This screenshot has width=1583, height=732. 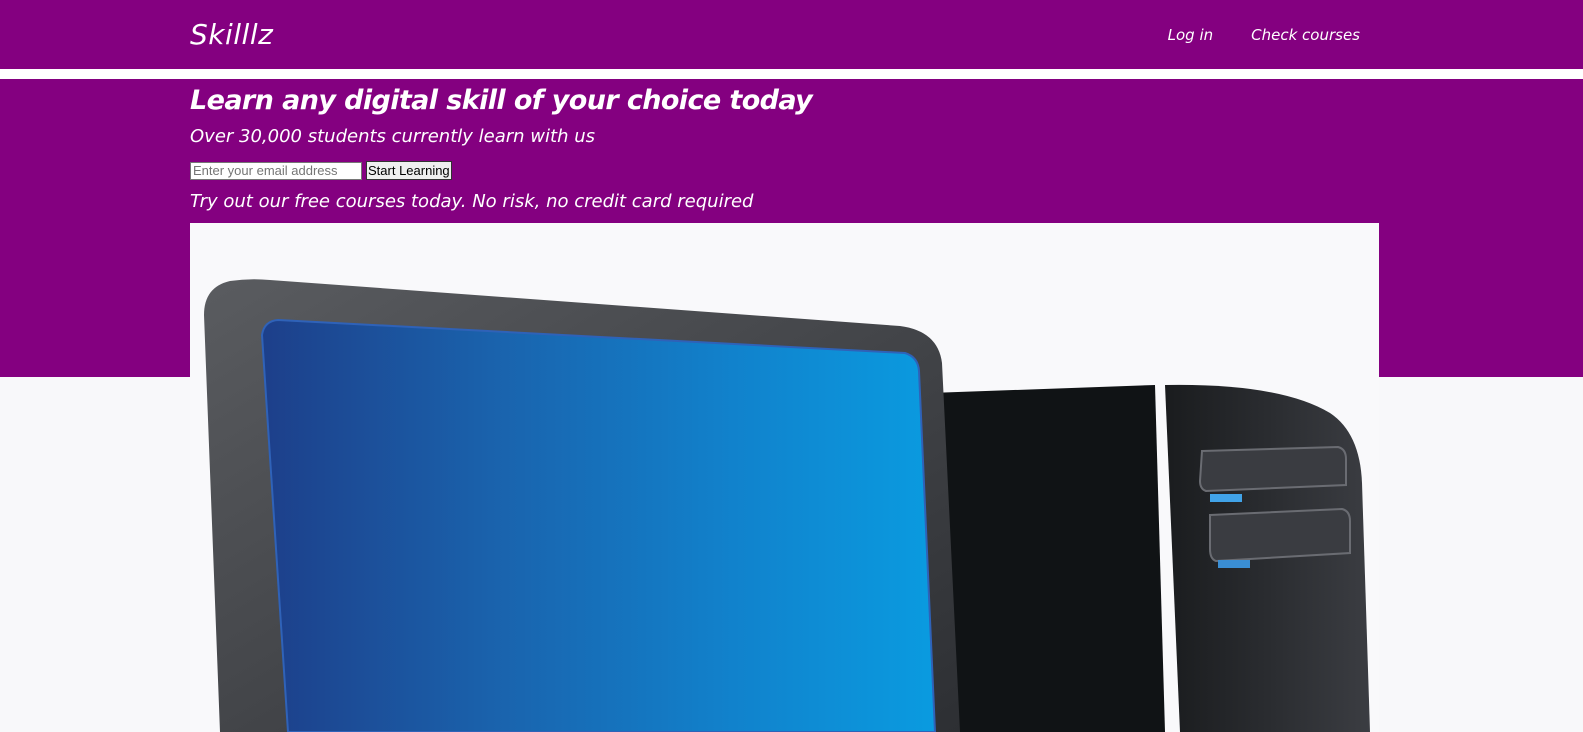 I want to click on signup-form: Start Learning, so click(x=321, y=170).